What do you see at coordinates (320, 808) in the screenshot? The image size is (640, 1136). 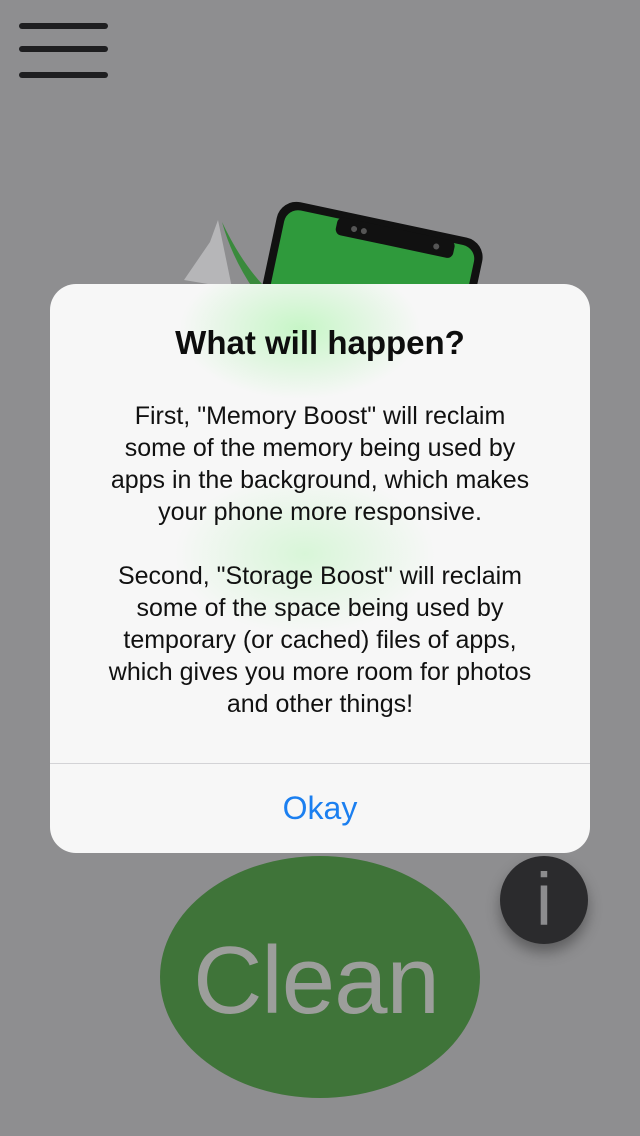 I see `okay-button: Okay` at bounding box center [320, 808].